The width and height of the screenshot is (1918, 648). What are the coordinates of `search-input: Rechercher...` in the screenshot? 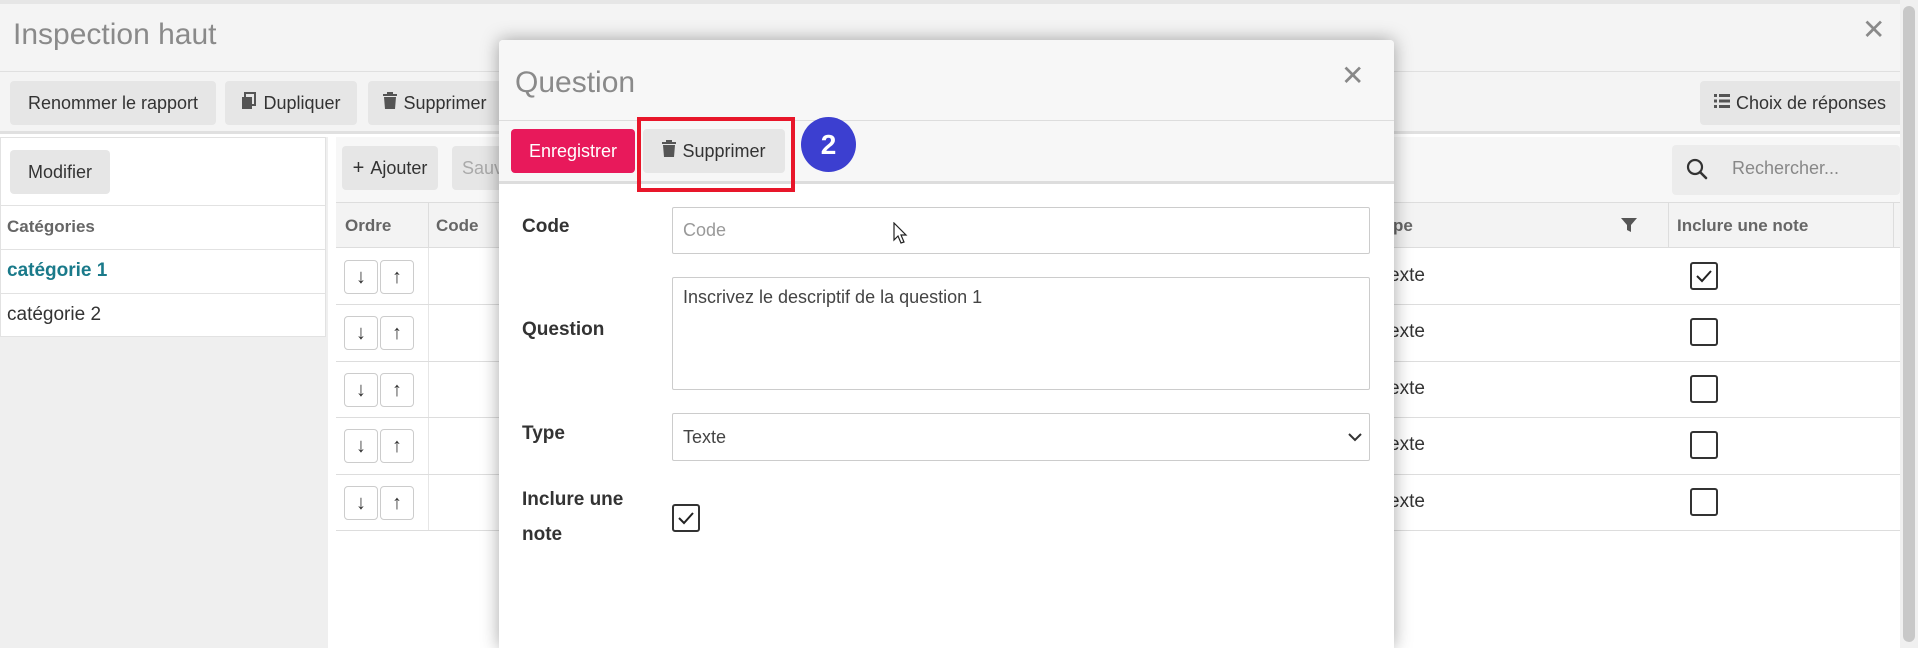 It's located at (1785, 168).